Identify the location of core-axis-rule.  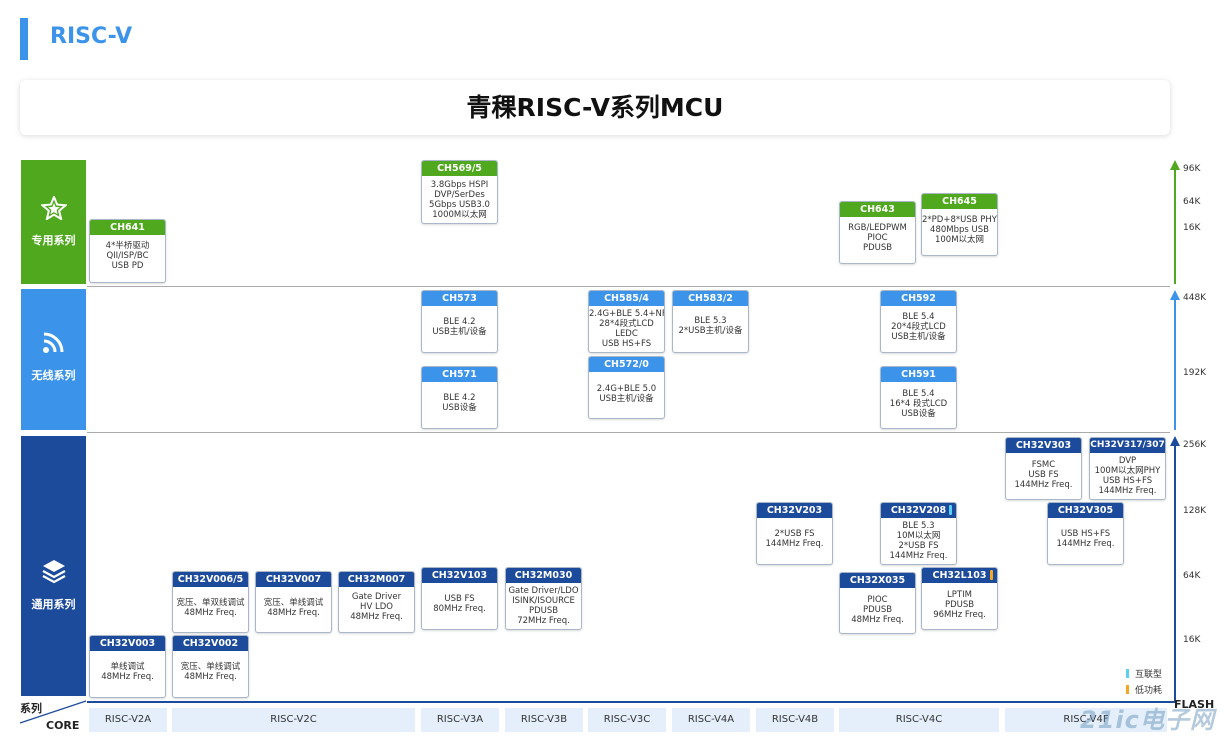
(632, 702).